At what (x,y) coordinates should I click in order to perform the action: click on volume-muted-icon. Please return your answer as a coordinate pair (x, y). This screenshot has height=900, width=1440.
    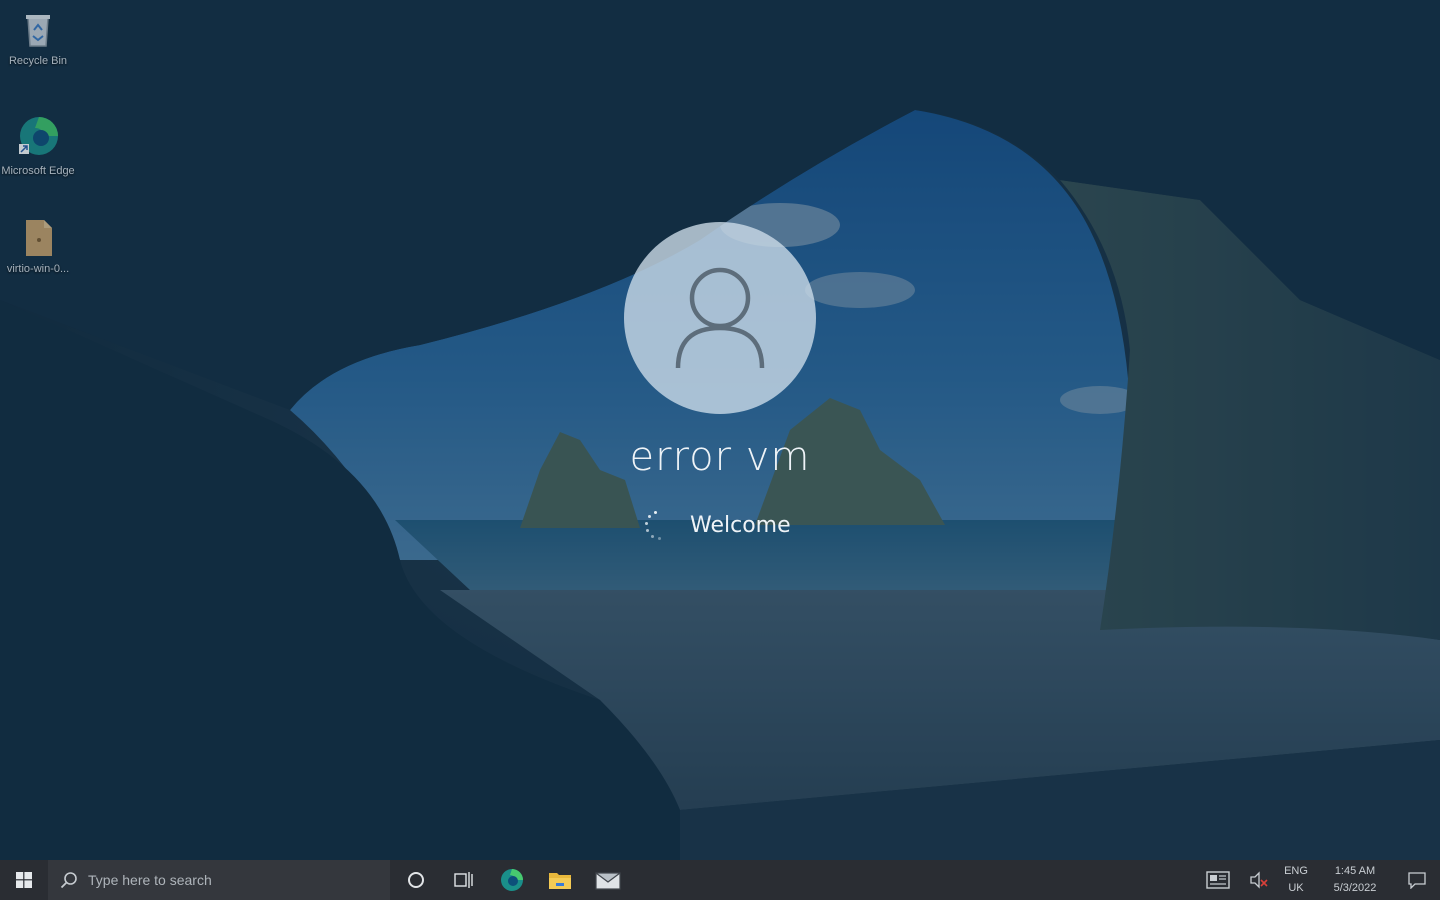
    Looking at the image, I should click on (1259, 880).